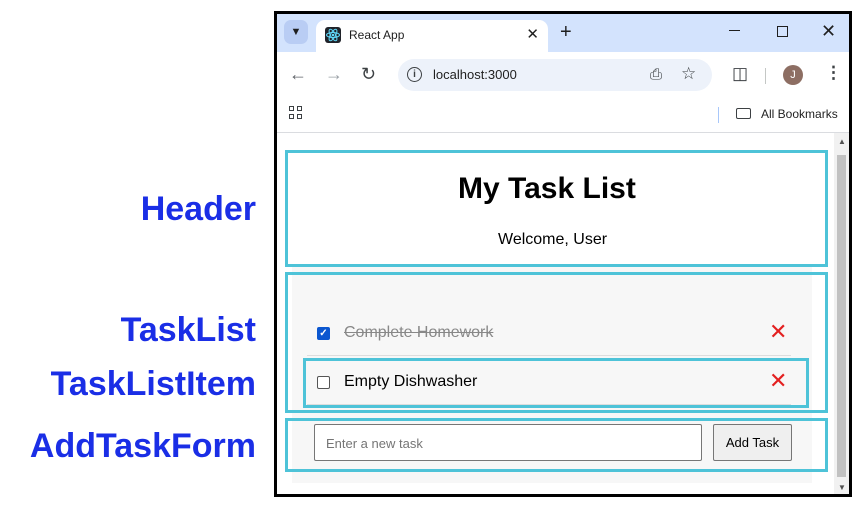 Image resolution: width=861 pixels, height=511 pixels. Describe the element at coordinates (563, 115) in the screenshot. I see `bookmarks-bar: All Bookmarks` at that location.